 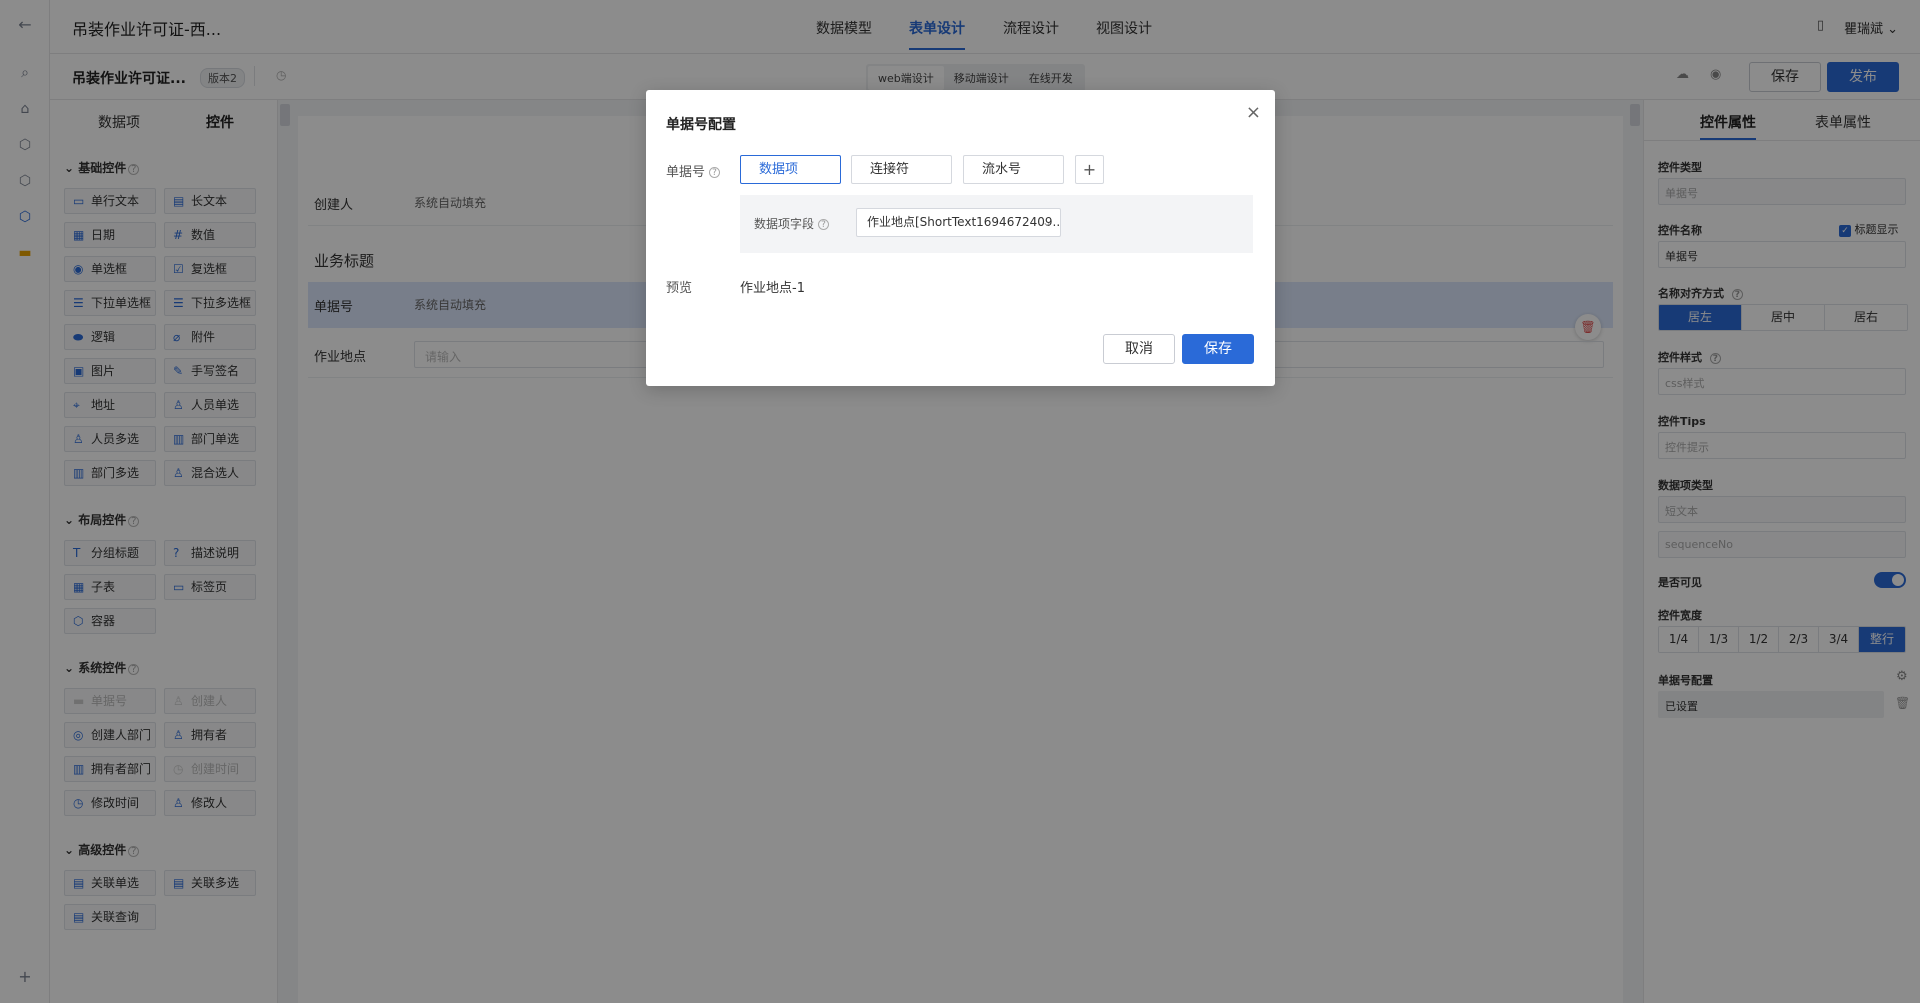 I want to click on data-field-config: 数据项字段? 作业地点[ShortText1694672409... ⌄, so click(x=996, y=224).